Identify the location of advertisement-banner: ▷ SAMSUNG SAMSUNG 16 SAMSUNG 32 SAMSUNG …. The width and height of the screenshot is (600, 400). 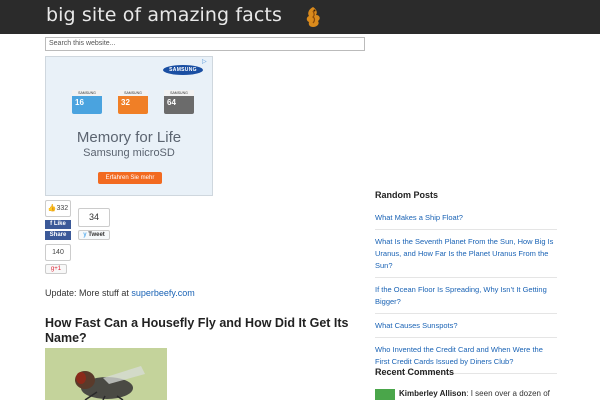
(129, 126).